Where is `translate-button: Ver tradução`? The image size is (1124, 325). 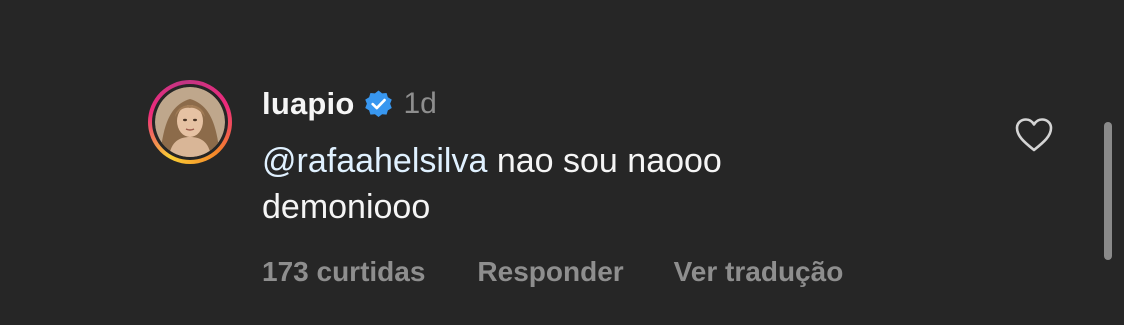
translate-button: Ver tradução is located at coordinates (759, 272).